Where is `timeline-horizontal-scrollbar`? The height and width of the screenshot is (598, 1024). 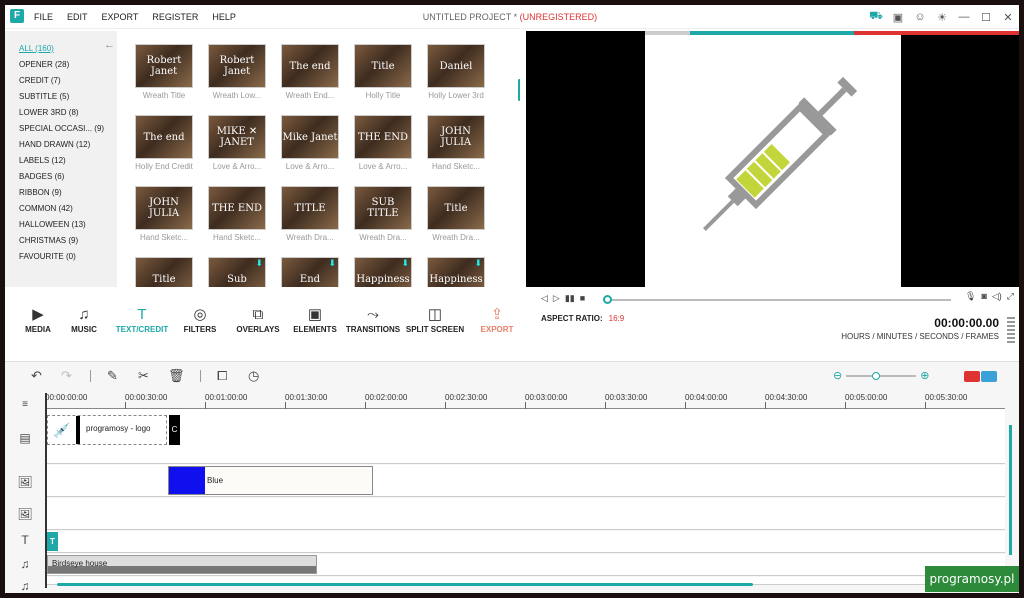
timeline-horizontal-scrollbar is located at coordinates (405, 584).